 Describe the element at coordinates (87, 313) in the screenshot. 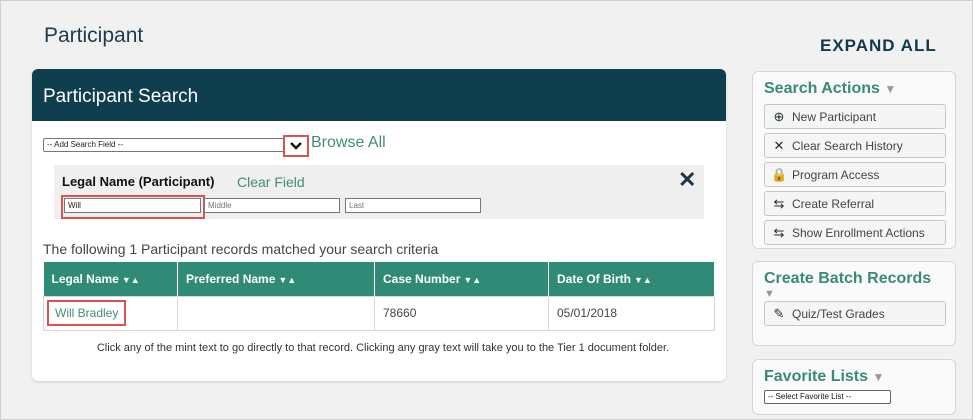

I see `participant-link: Will Bradley` at that location.